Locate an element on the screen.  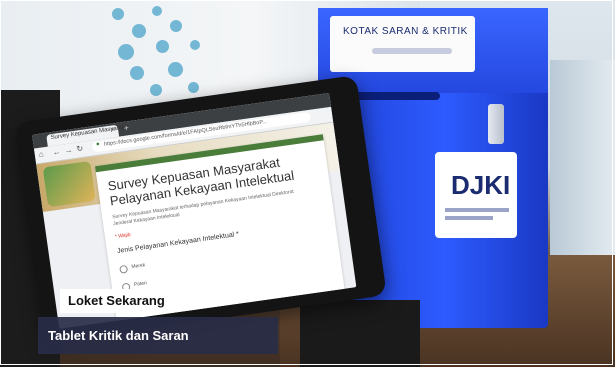
djki-logo-text: DJKI is located at coordinates (481, 185).